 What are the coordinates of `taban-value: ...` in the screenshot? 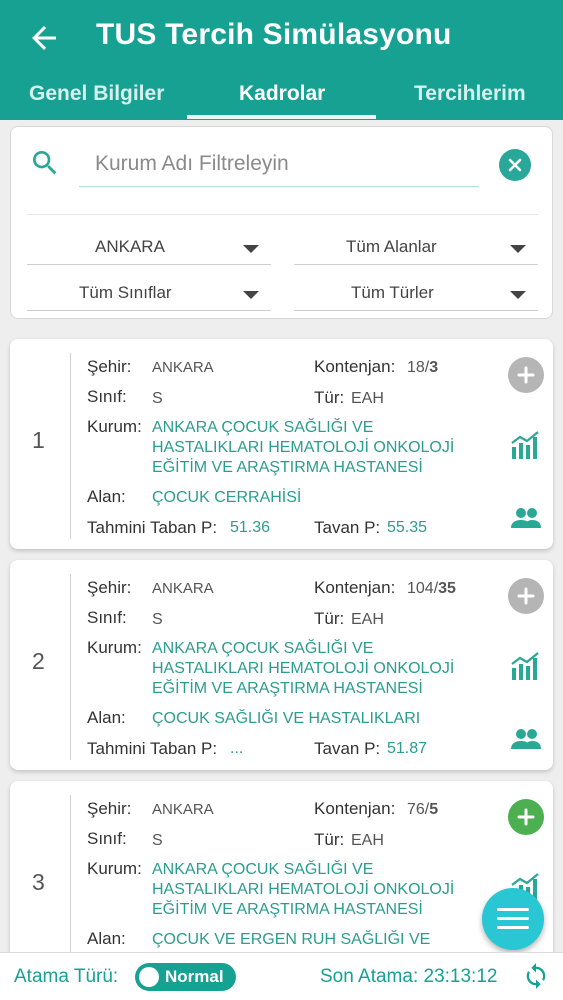 It's located at (237, 748).